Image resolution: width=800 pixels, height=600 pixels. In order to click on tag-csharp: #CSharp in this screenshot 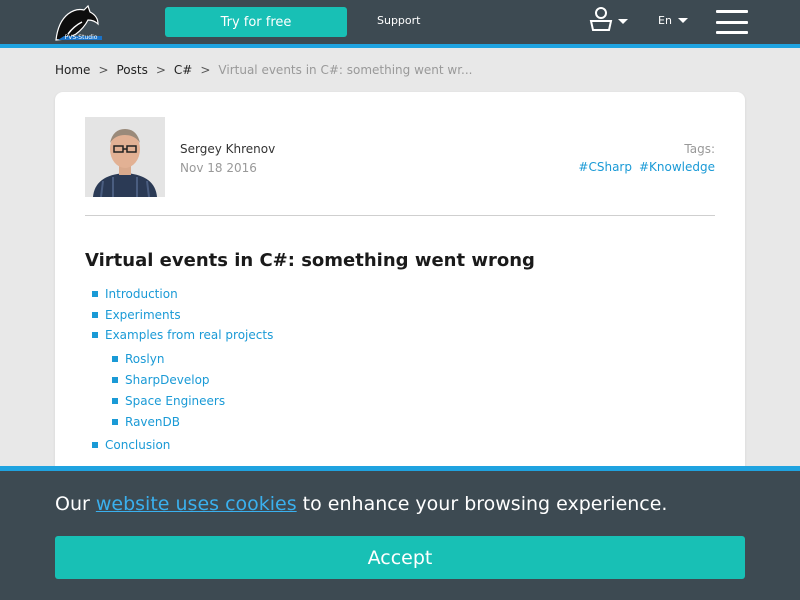, I will do `click(605, 167)`.